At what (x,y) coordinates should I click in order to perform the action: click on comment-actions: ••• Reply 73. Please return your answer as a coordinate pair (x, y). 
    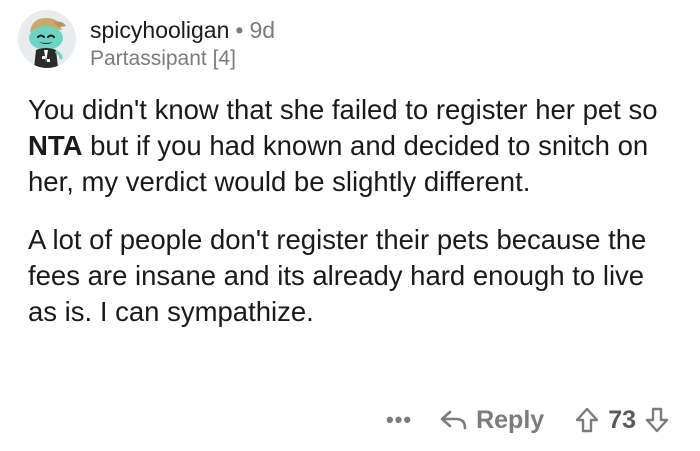
    Looking at the image, I should click on (528, 420).